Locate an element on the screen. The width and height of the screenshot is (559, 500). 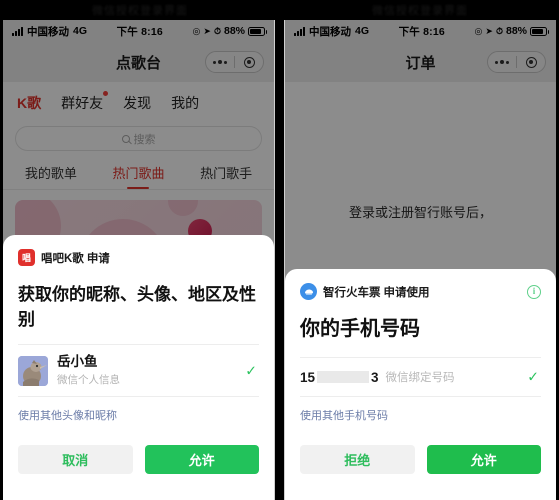
search-placeholder: 搜索 is located at coordinates (144, 139).